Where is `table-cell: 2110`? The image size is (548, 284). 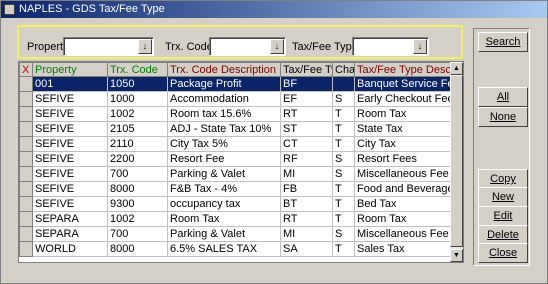 table-cell: 2110 is located at coordinates (137, 144).